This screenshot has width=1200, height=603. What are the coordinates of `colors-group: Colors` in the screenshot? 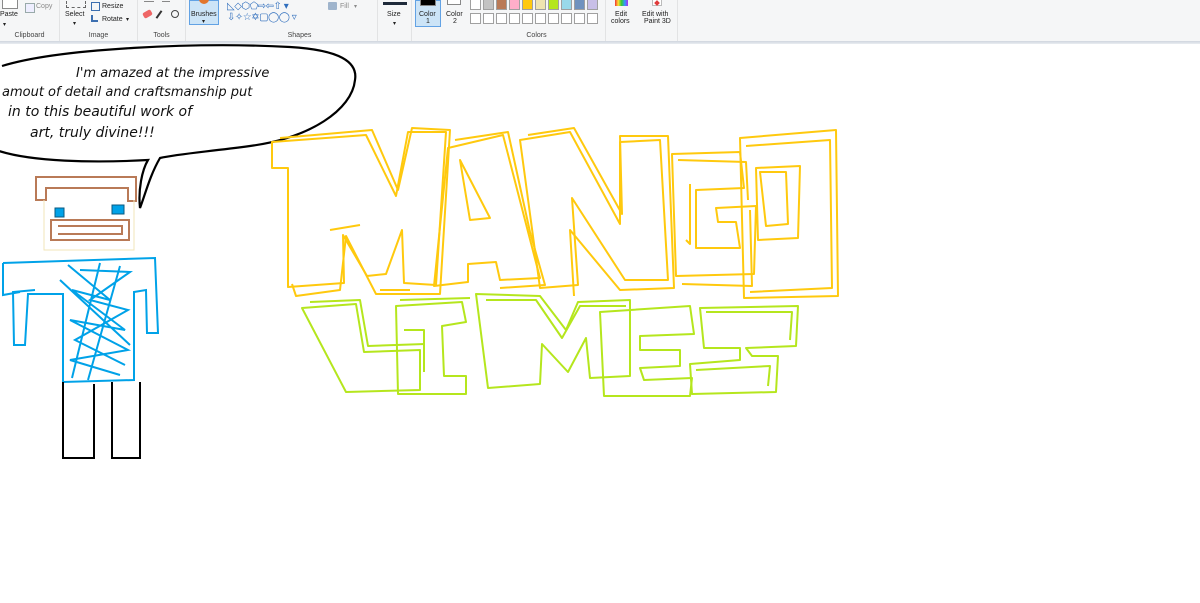 It's located at (537, 20).